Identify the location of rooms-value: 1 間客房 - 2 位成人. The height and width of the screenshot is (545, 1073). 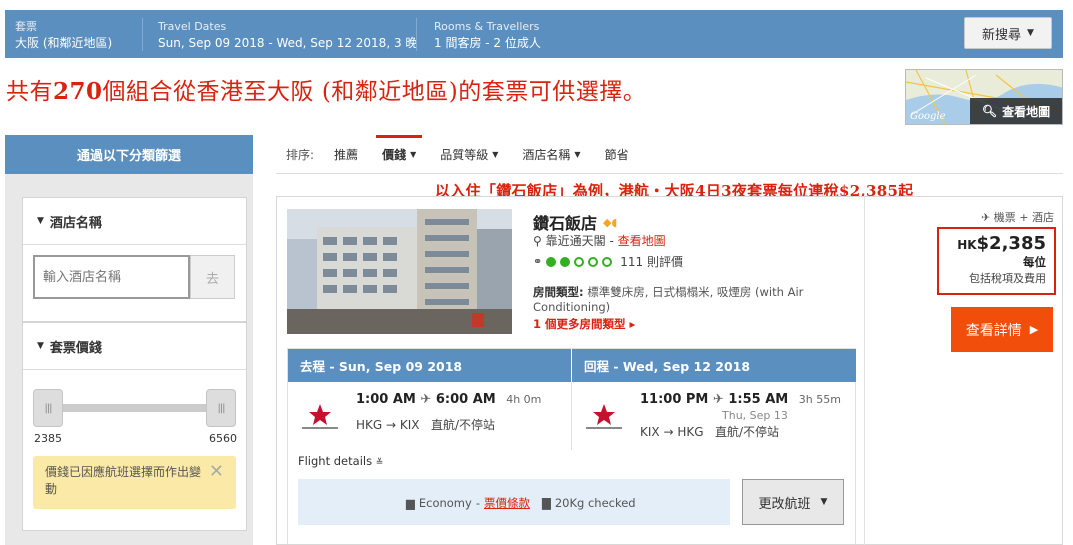
(487, 43).